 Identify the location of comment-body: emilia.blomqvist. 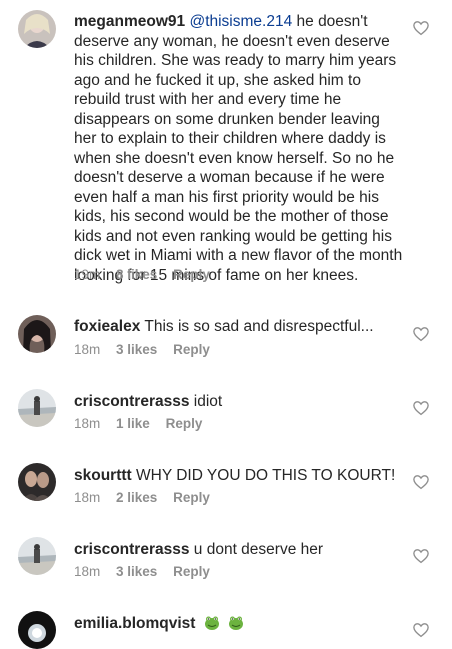
(239, 624).